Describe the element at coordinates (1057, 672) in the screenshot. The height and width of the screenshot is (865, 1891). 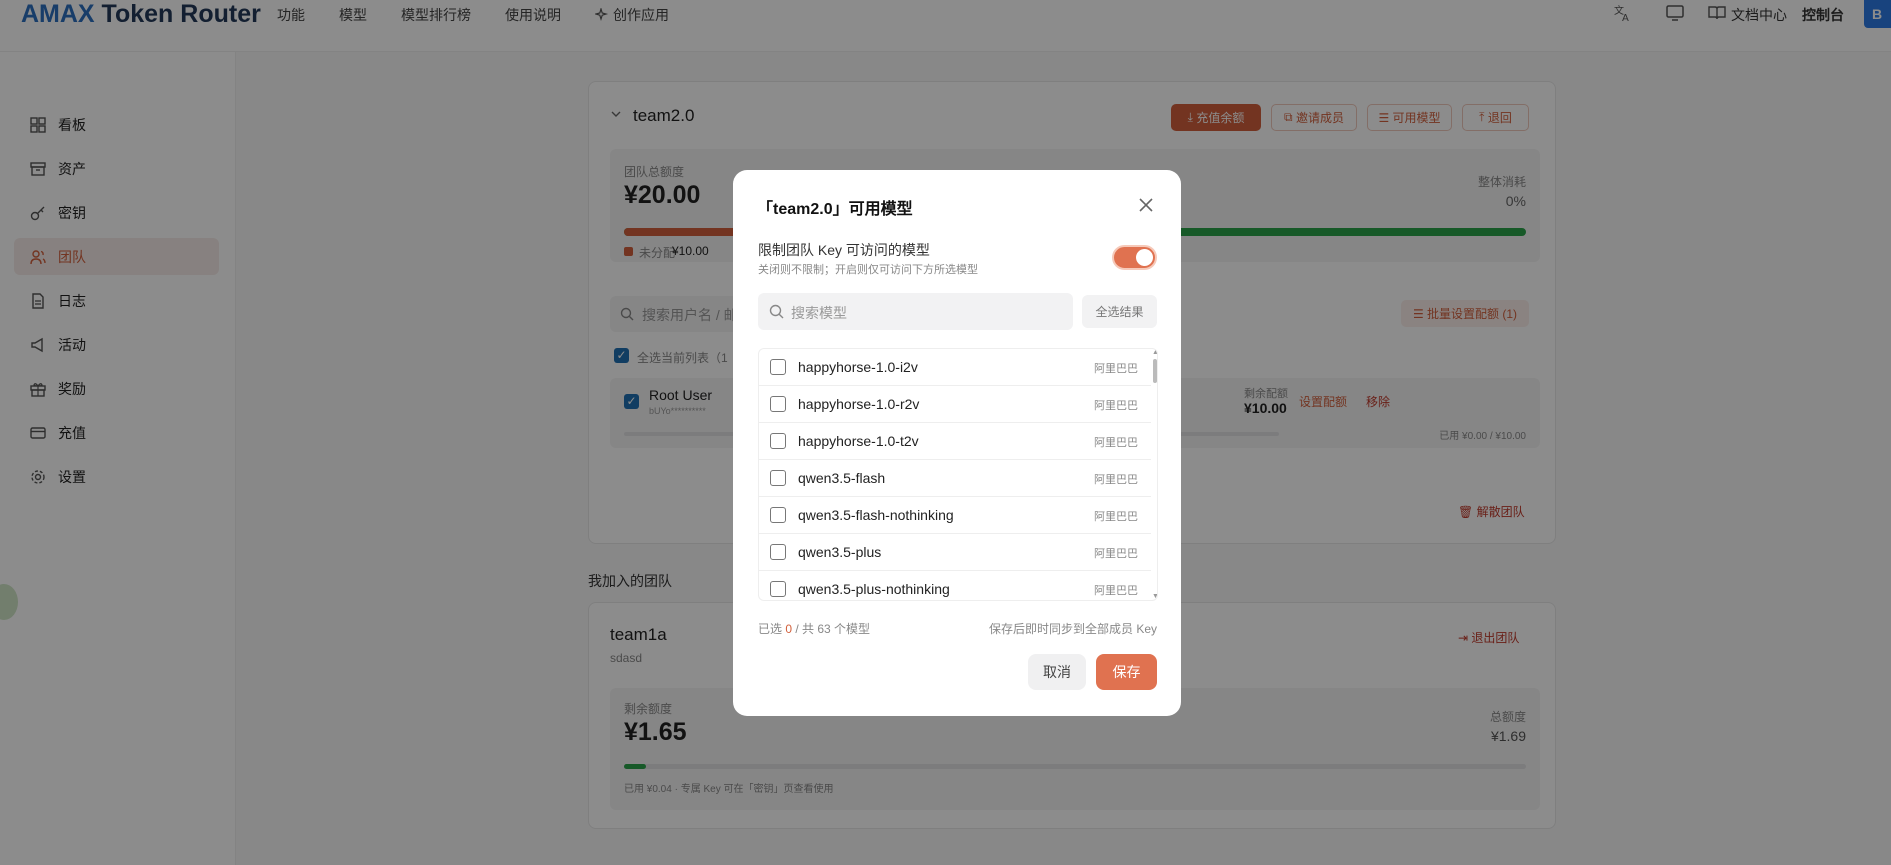
I see `cancel-button: 取消` at that location.